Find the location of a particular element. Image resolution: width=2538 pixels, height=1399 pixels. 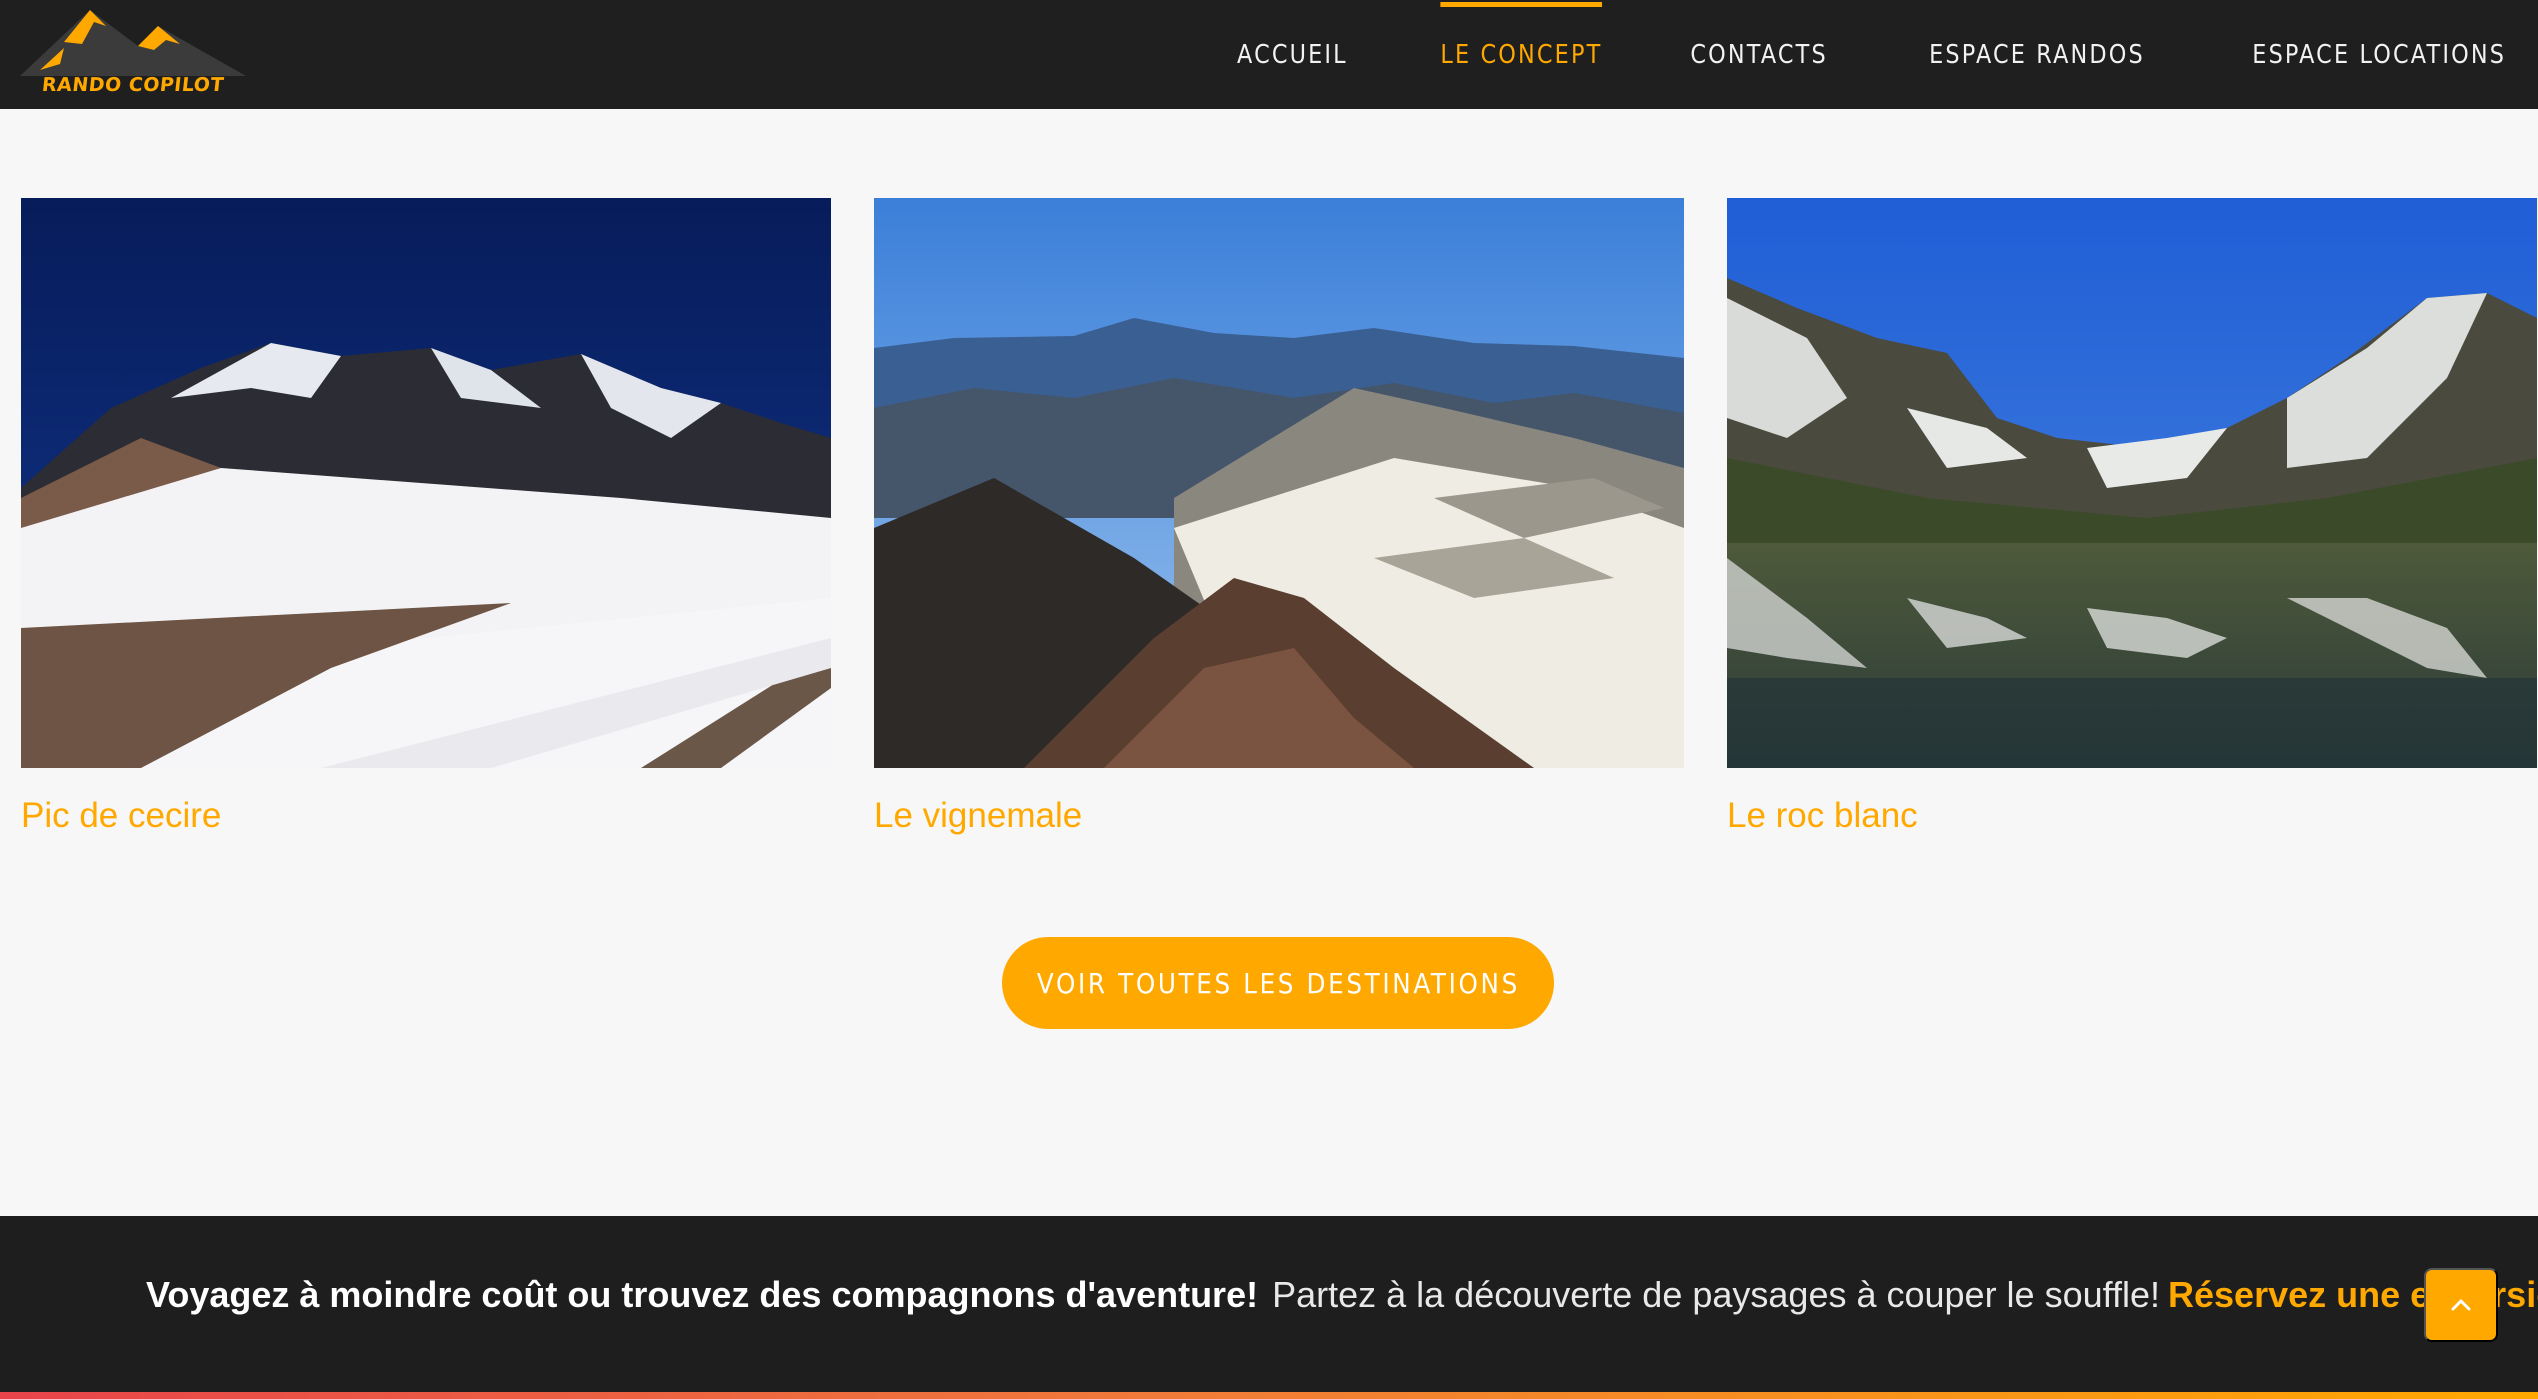

nav-item-espace-locations: ESPACE LOCATIONS is located at coordinates (2379, 54).